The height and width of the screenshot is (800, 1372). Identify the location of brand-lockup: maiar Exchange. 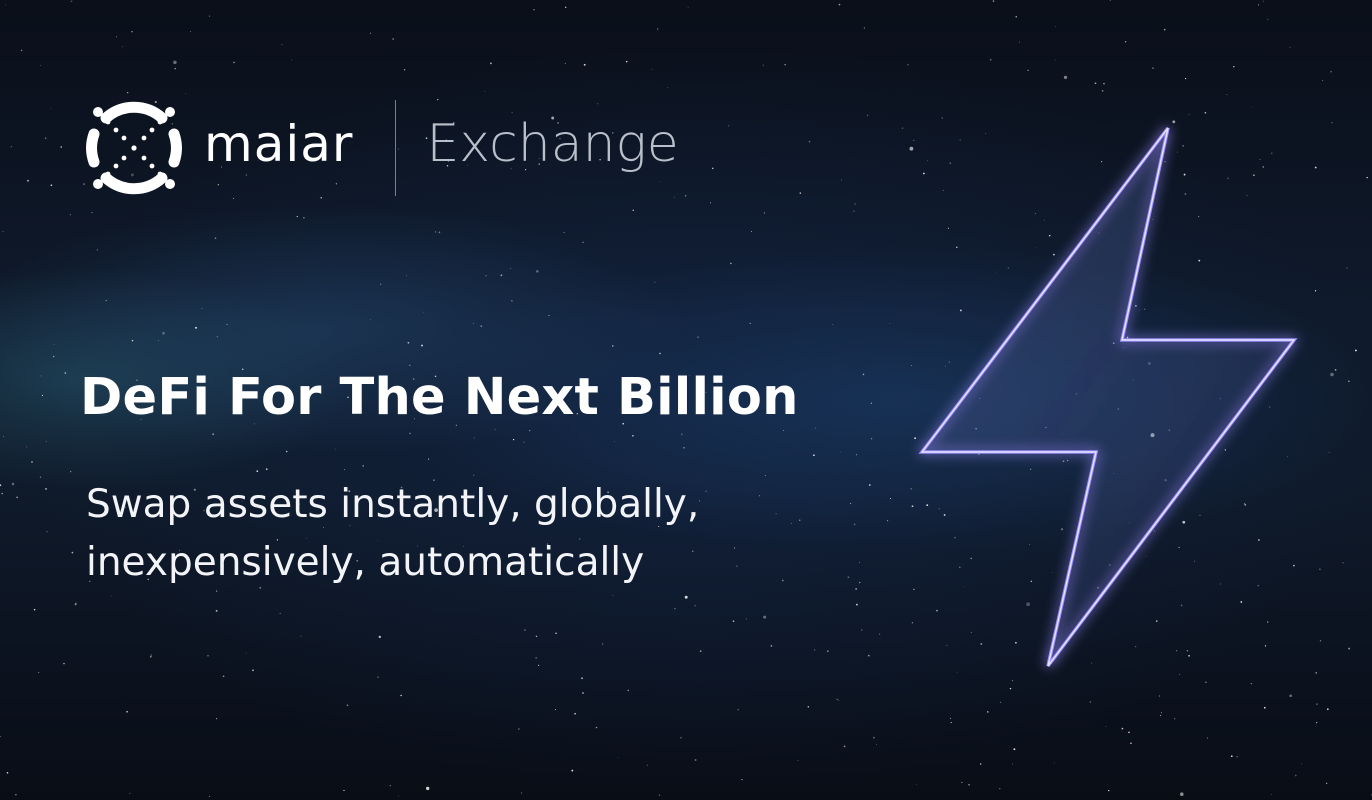
(381, 148).